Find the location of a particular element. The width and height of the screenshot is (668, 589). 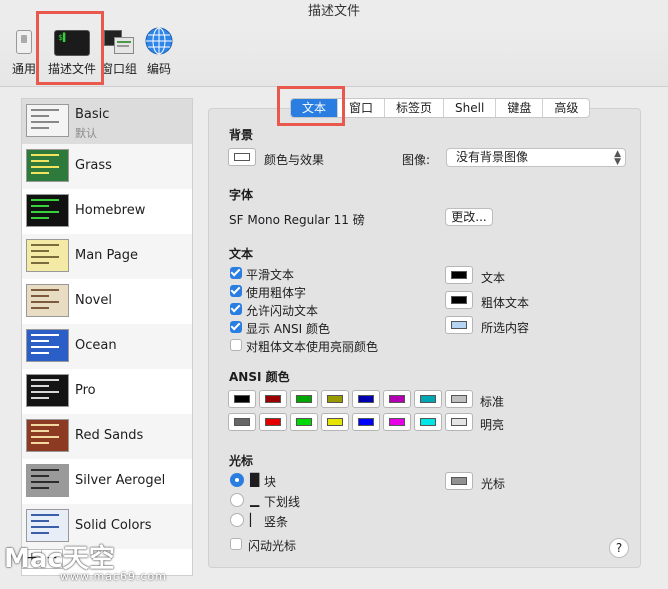

background-color-swatch is located at coordinates (242, 157).